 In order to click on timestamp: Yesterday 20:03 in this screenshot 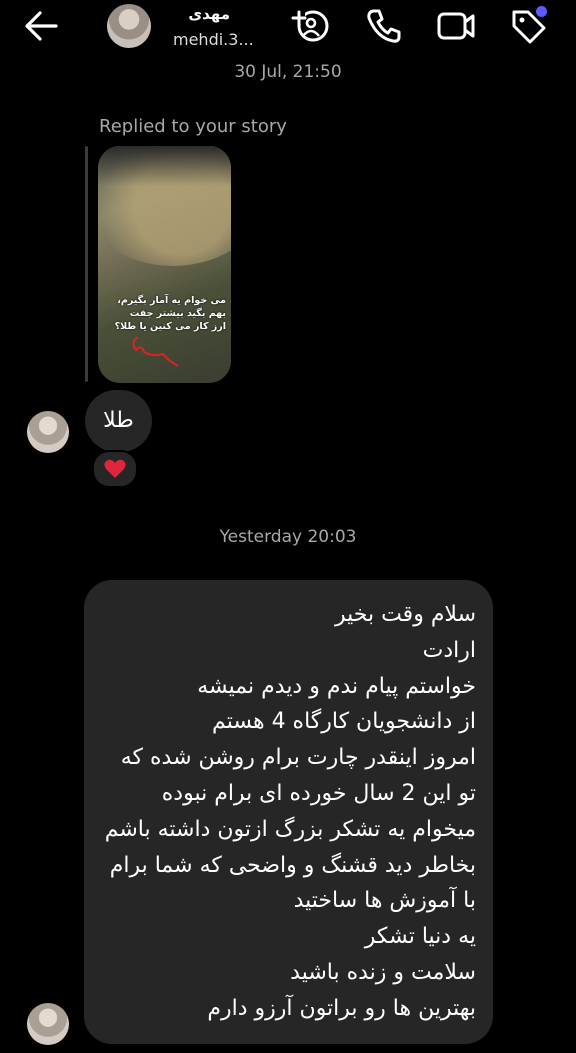, I will do `click(288, 537)`.